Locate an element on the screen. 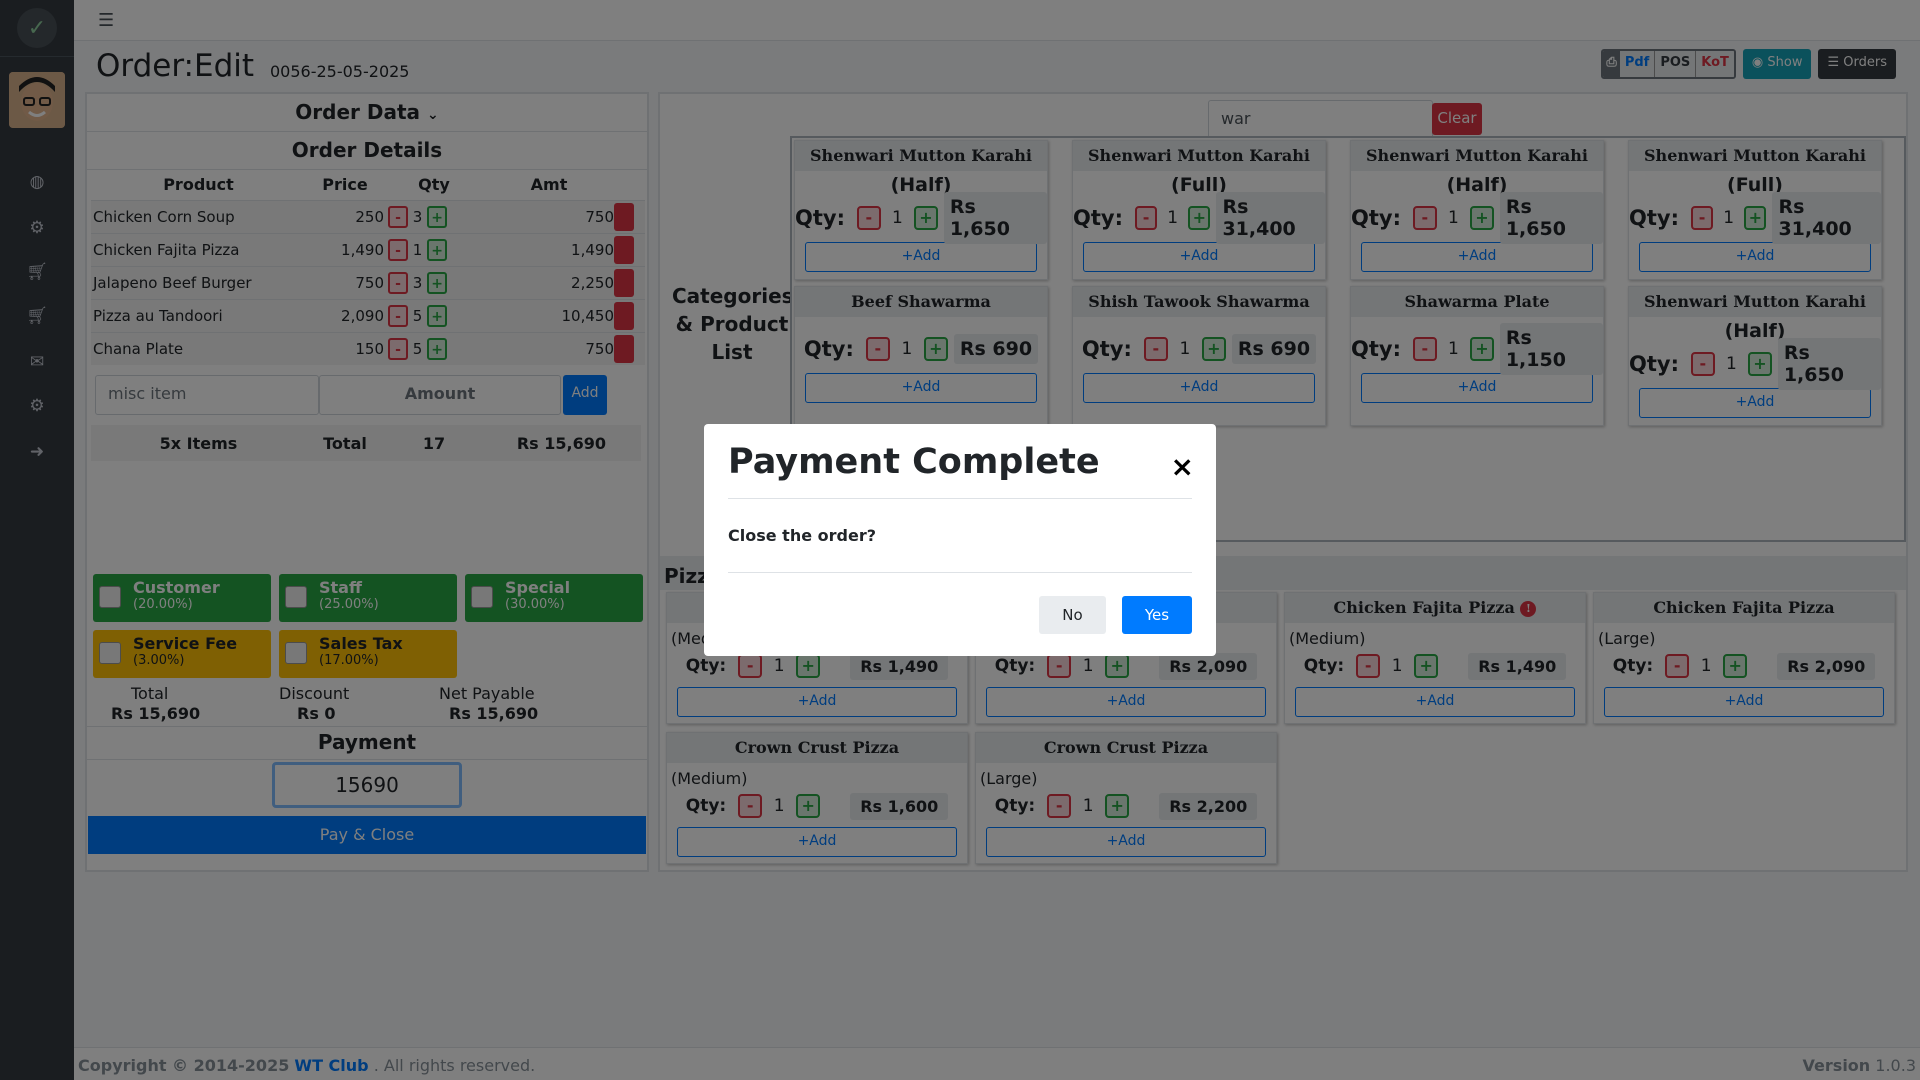 This screenshot has width=1920, height=1080. yes-button: Yes is located at coordinates (1157, 615).